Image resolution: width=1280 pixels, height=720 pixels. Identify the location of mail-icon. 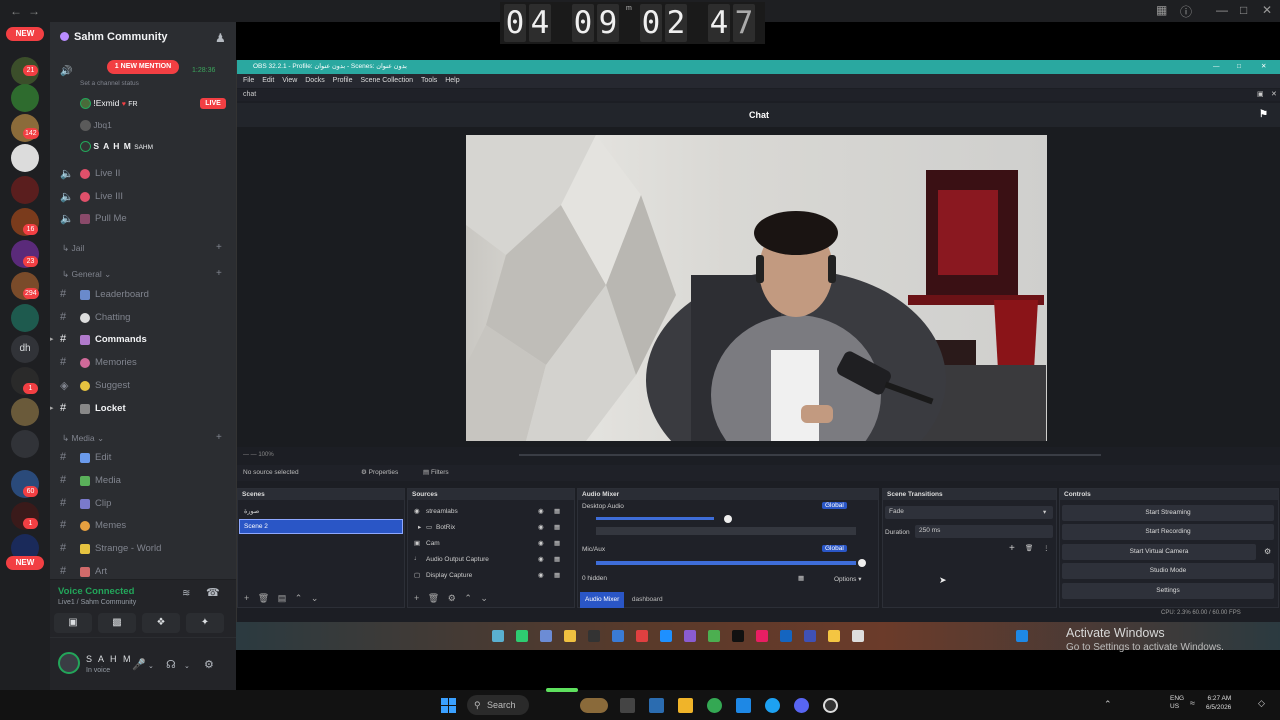
(743, 705).